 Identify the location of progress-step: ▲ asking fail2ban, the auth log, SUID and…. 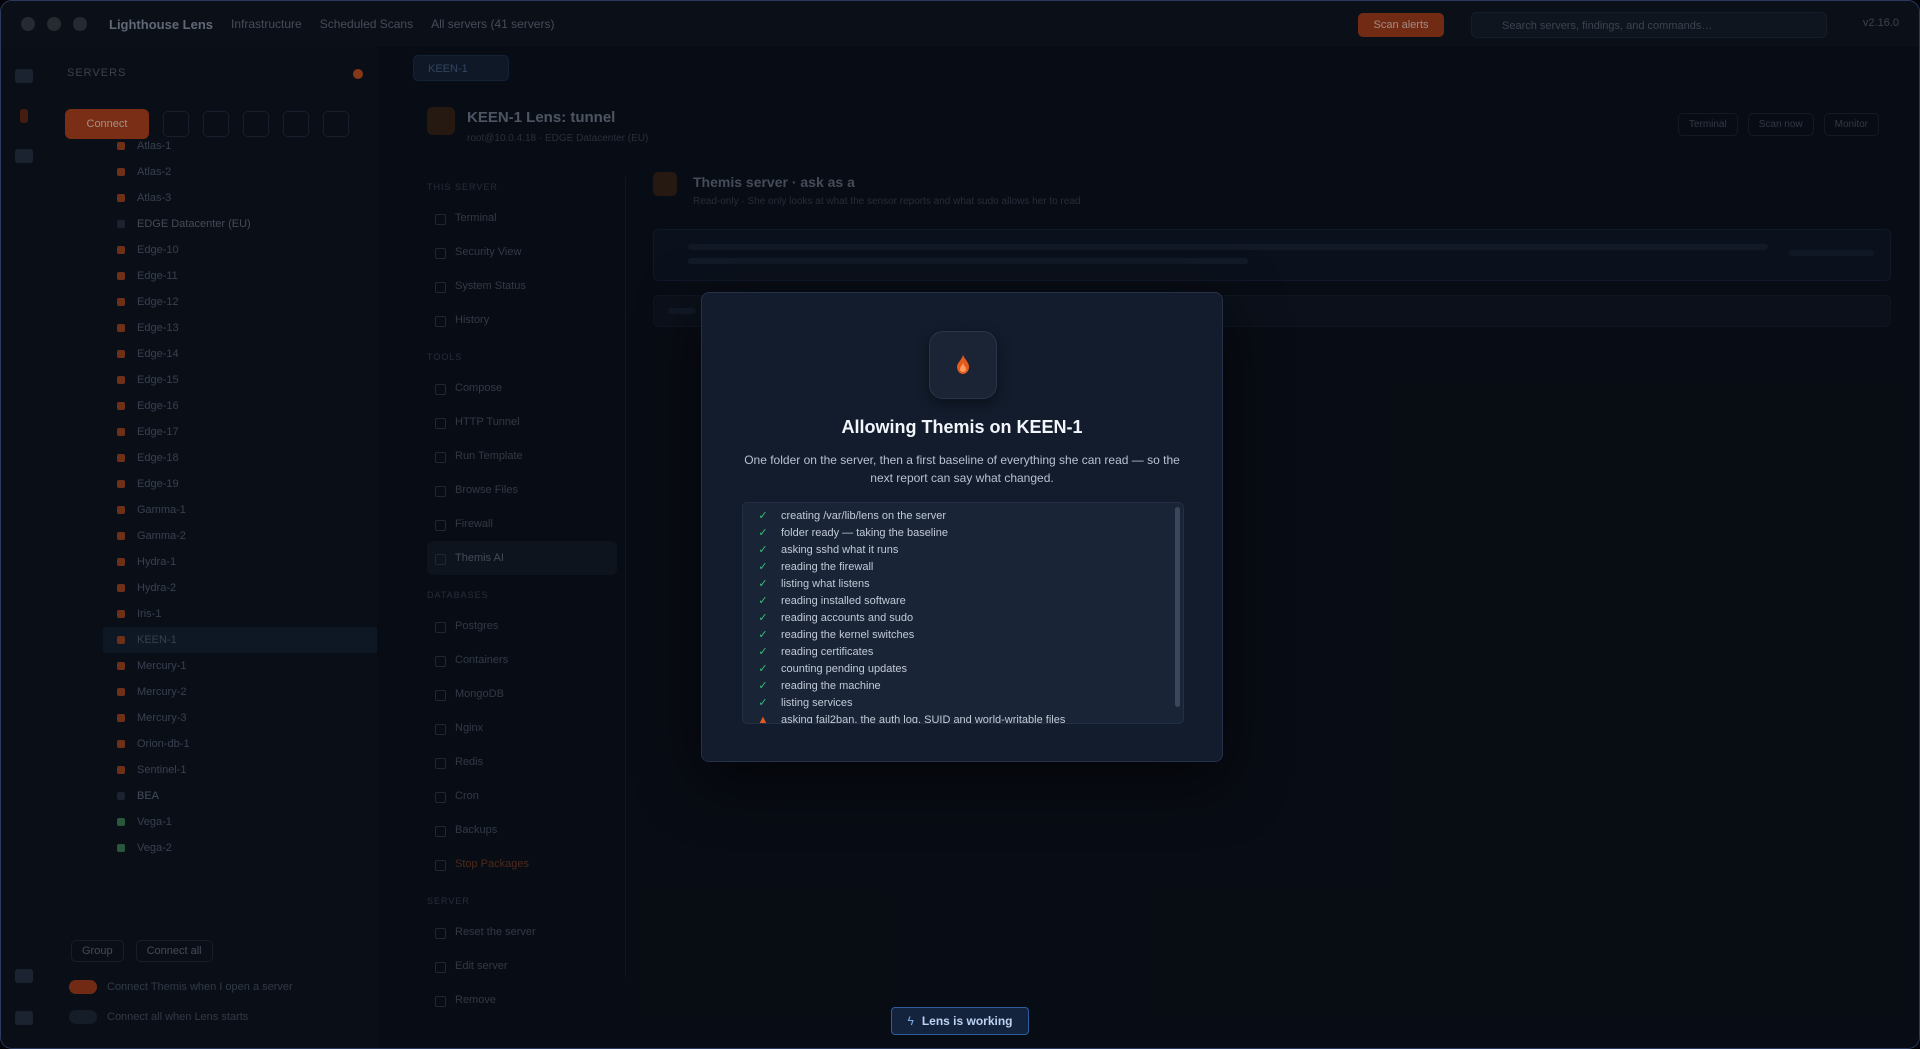
(957, 717).